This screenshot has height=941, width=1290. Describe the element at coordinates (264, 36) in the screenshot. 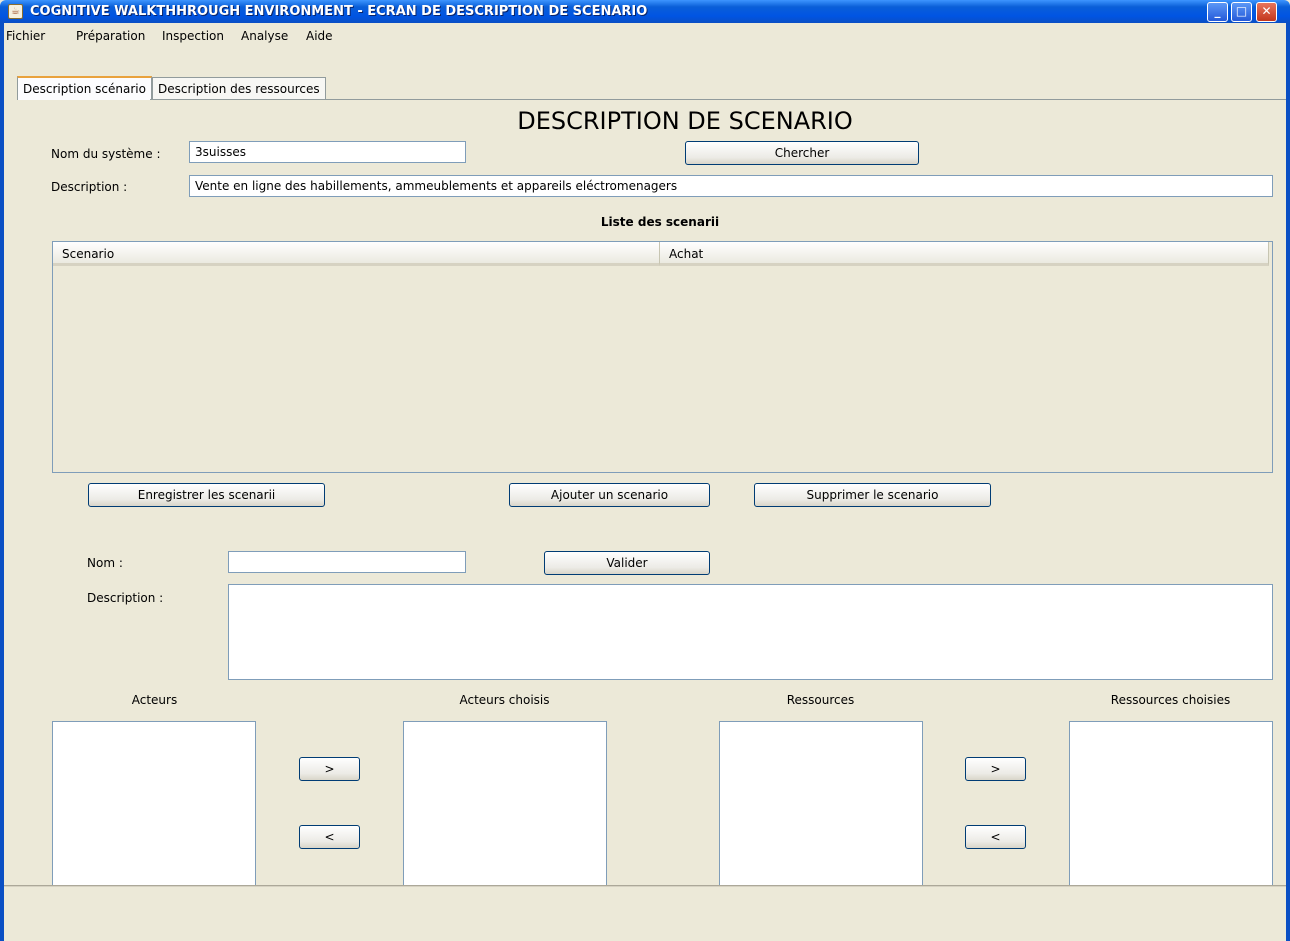

I see `menu-analyse: Analyse` at that location.